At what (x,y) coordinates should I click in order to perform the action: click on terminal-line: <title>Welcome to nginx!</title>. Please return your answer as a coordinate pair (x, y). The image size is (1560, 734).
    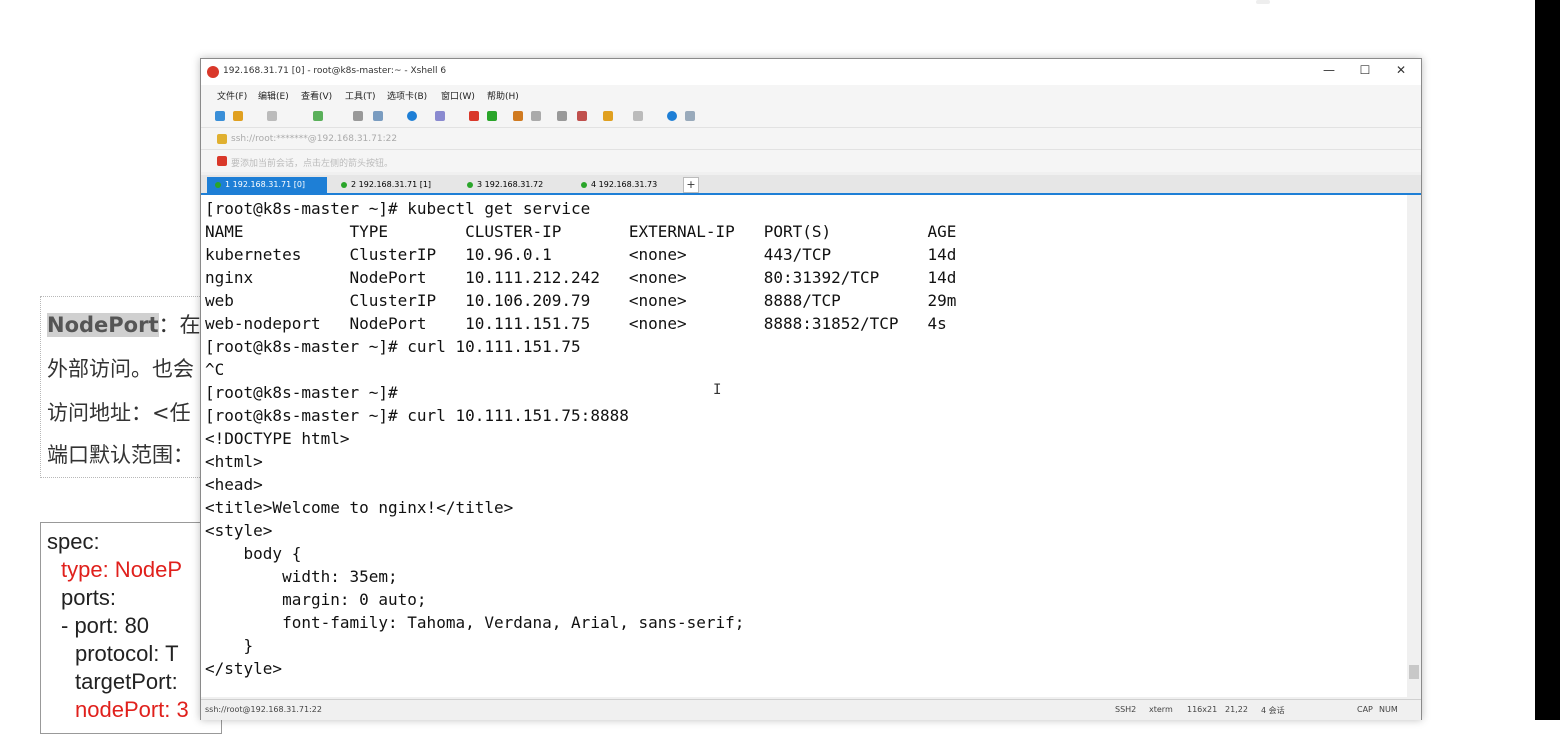
    Looking at the image, I should click on (359, 507).